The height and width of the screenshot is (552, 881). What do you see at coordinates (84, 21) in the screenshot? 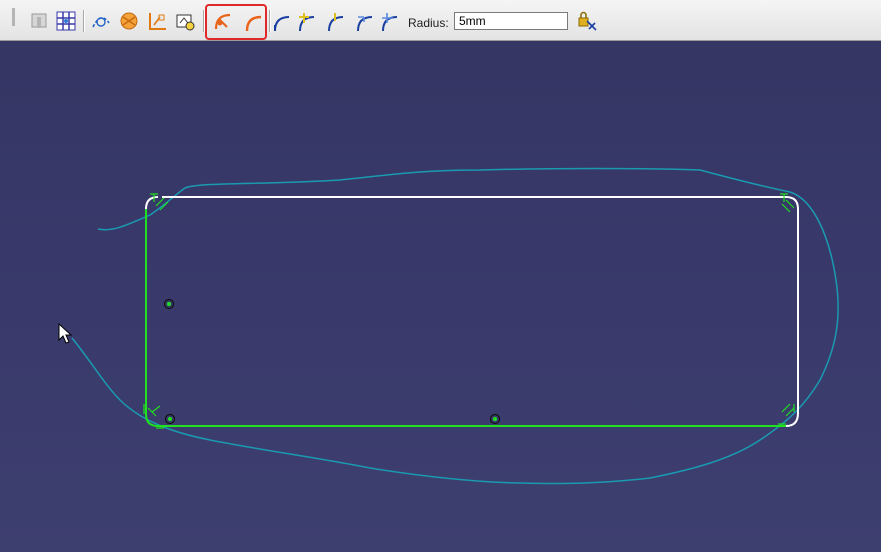
I see `toolbar-separator` at bounding box center [84, 21].